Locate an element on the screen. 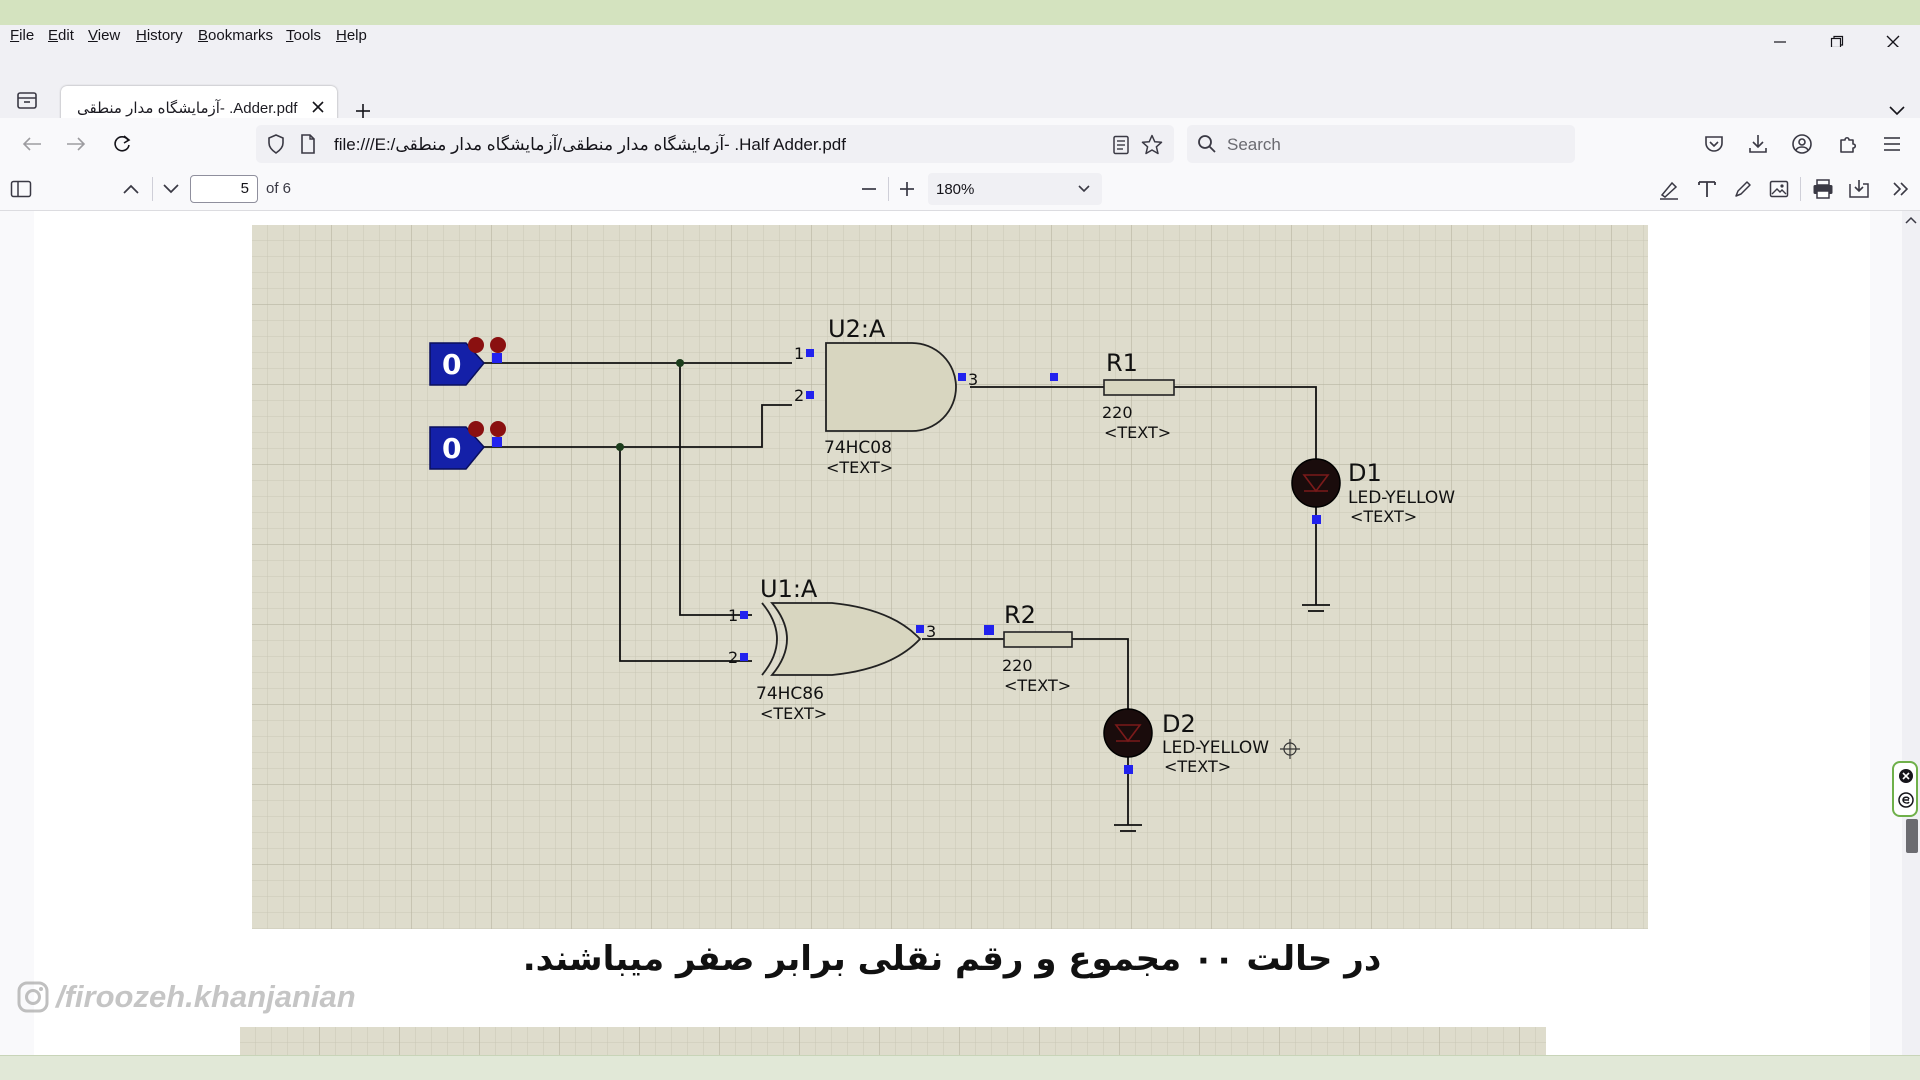 Image resolution: width=1920 pixels, height=1080 pixels. r1-text: <TEXT> is located at coordinates (1137, 432).